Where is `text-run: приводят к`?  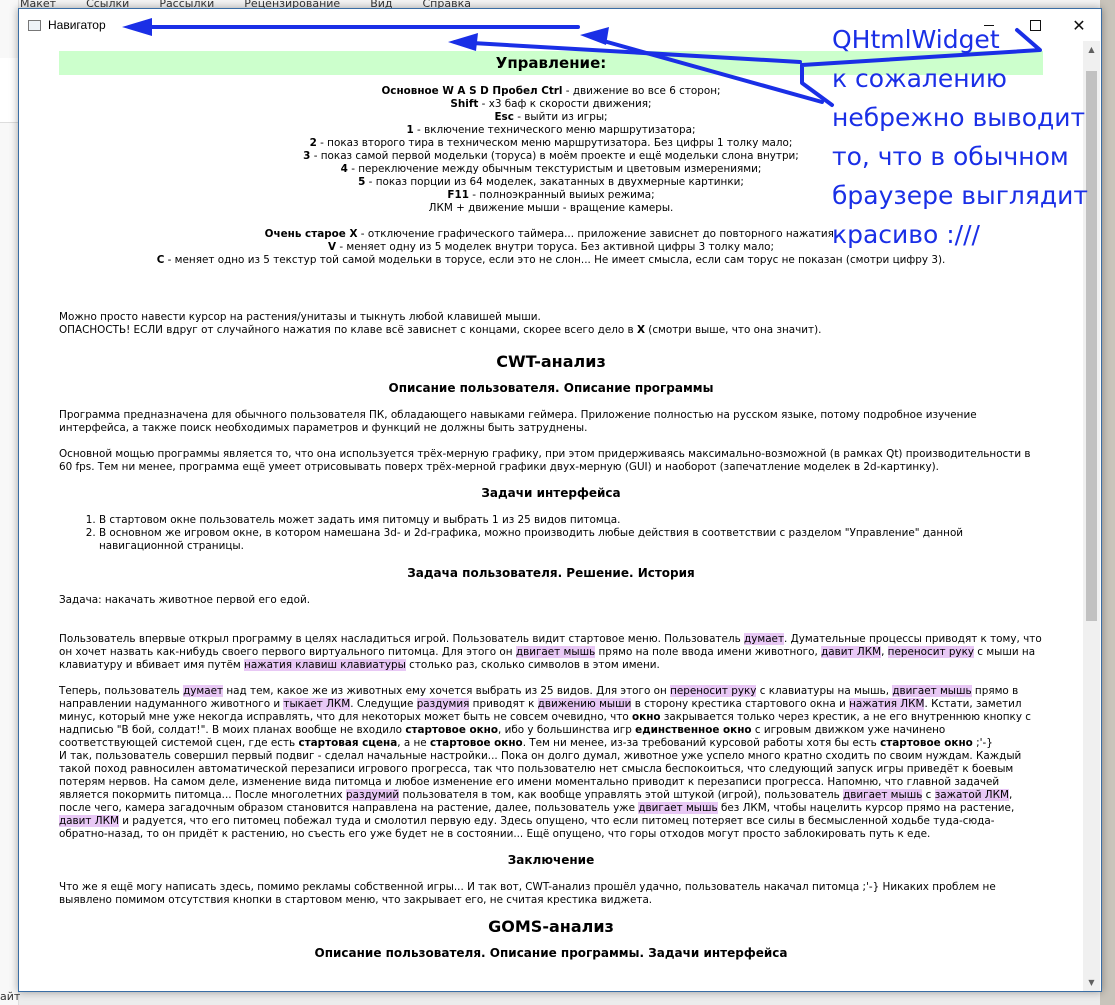
text-run: приводят к is located at coordinates (503, 704).